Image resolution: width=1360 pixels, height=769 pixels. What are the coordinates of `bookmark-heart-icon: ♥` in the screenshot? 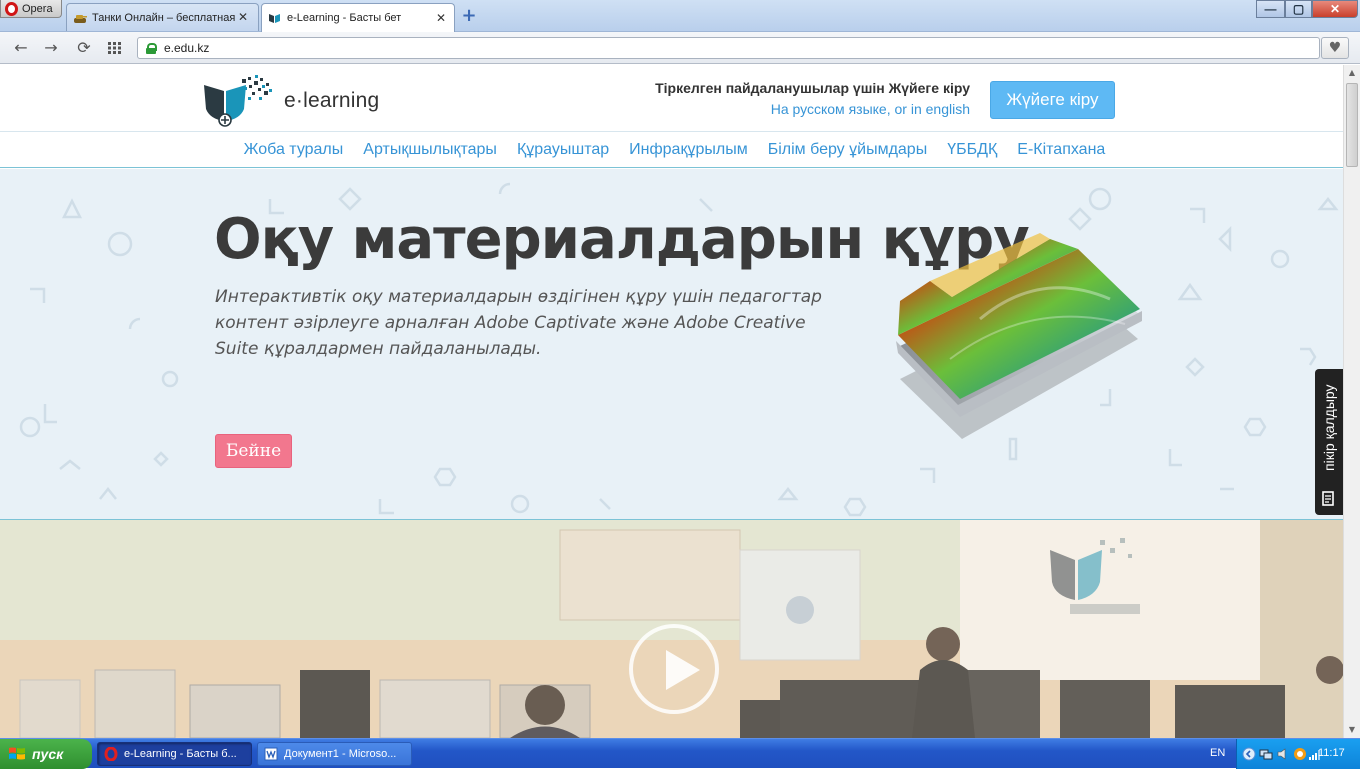 It's located at (1335, 48).